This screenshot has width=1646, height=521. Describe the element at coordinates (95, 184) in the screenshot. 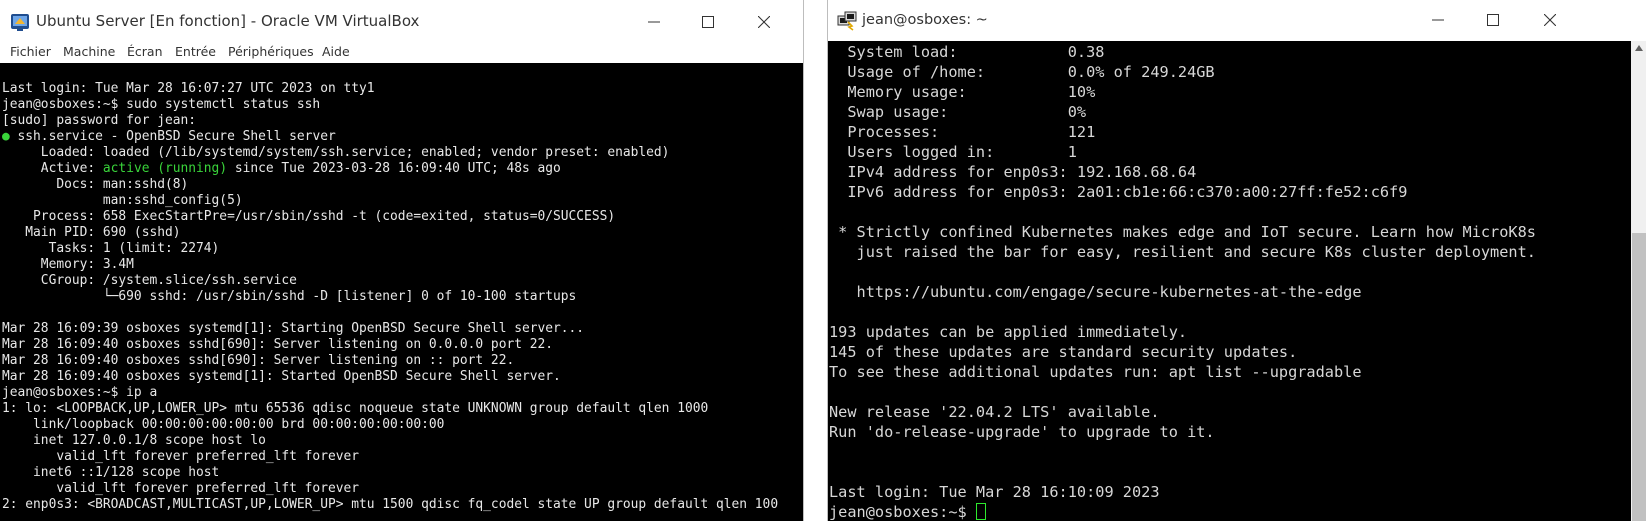

I see `console-line: Docs: man:sshd(8)` at that location.